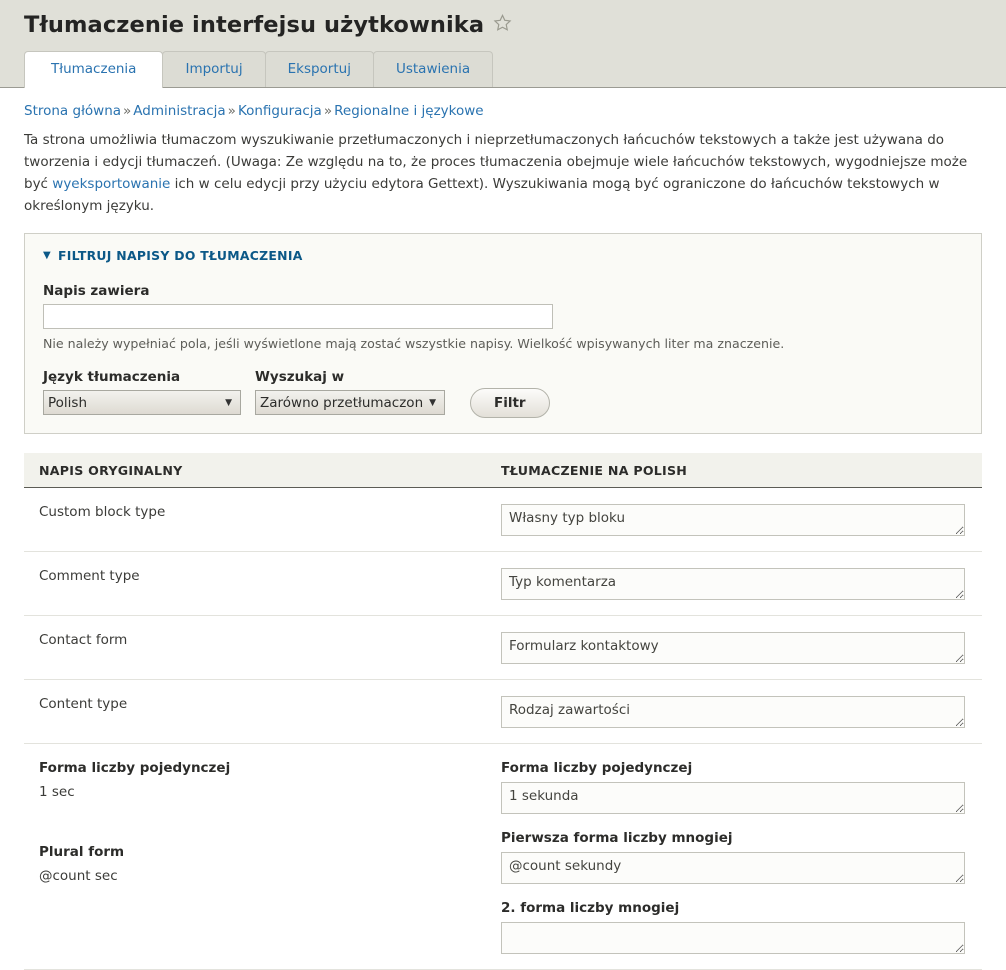 The height and width of the screenshot is (970, 1006). What do you see at coordinates (179, 111) in the screenshot?
I see `breadcrumb-item-administracja: Administracja` at bounding box center [179, 111].